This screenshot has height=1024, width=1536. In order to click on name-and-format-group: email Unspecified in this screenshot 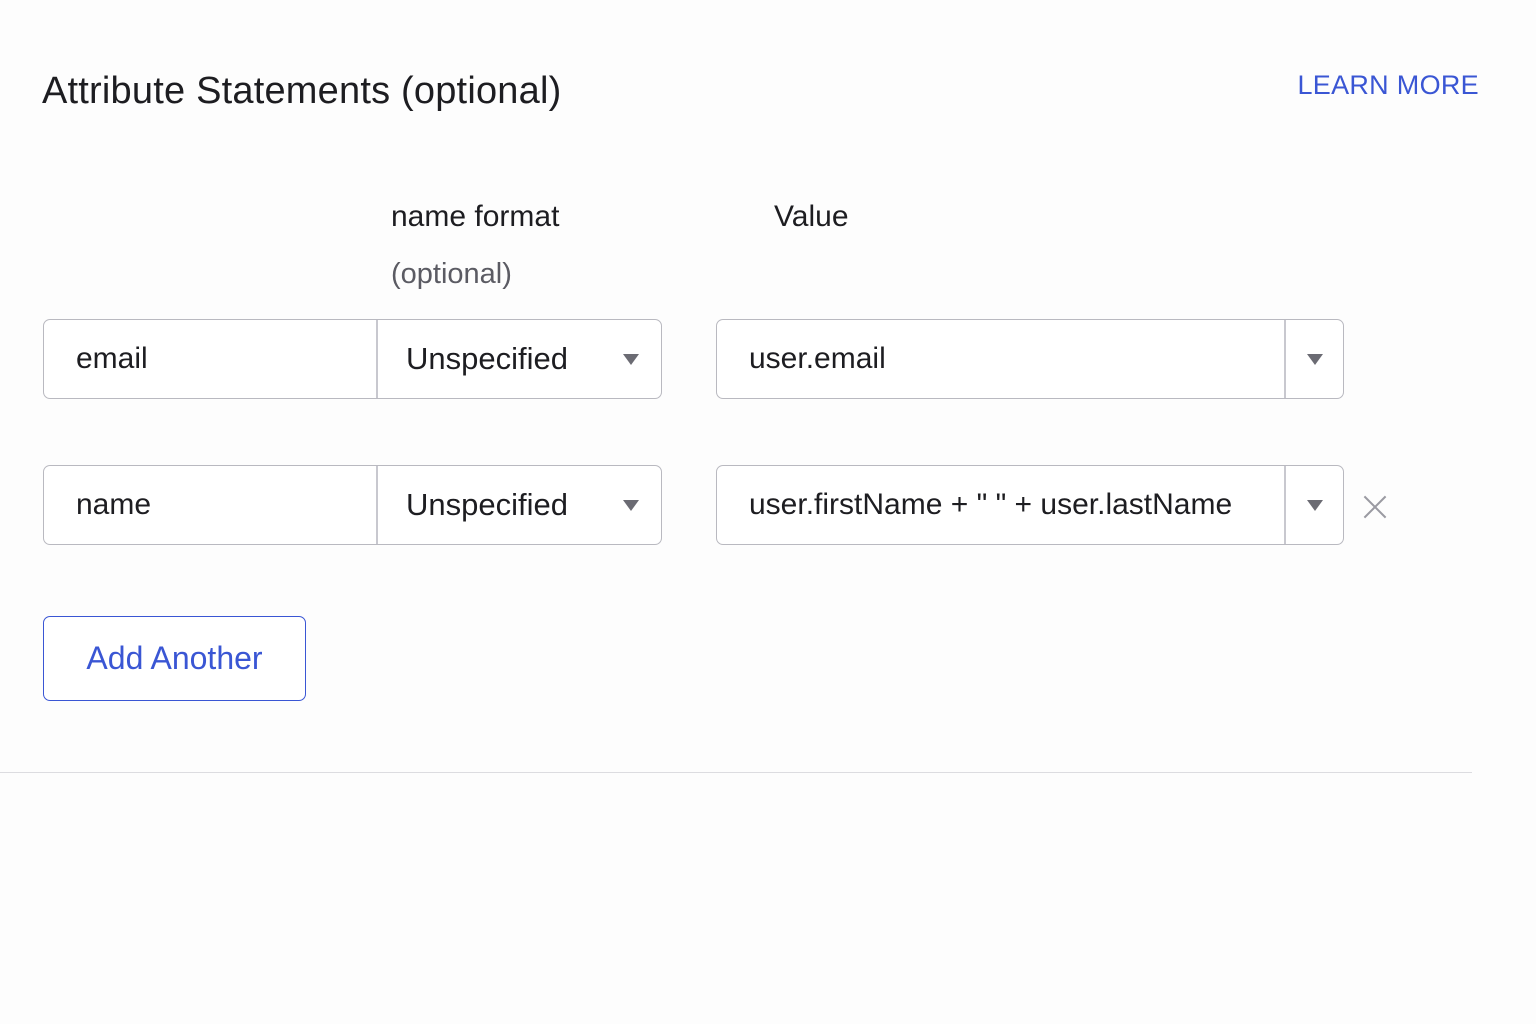, I will do `click(352, 359)`.